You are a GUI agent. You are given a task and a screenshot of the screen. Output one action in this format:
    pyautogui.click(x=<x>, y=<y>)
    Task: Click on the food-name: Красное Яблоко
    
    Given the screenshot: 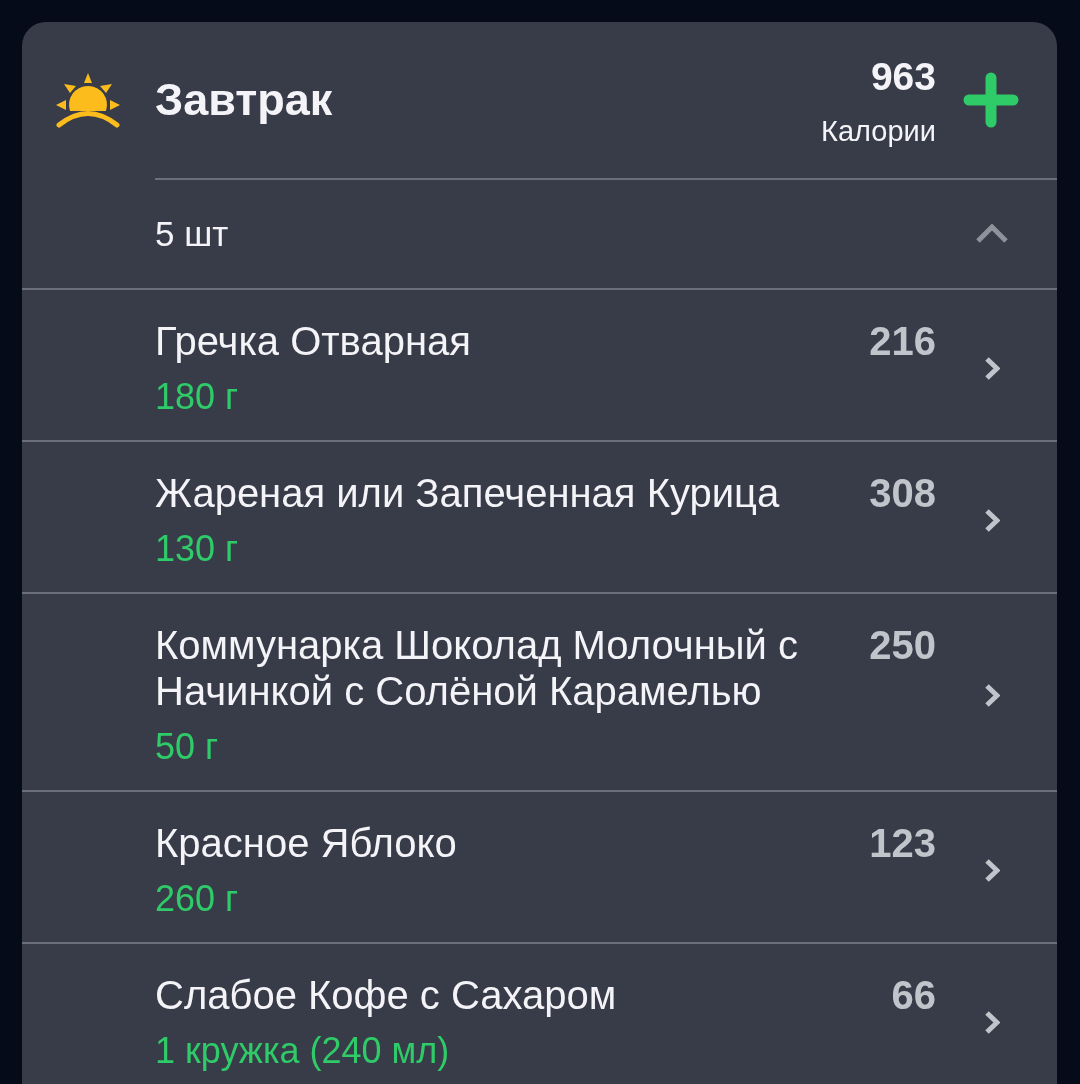 What is the action you would take?
    pyautogui.click(x=306, y=843)
    